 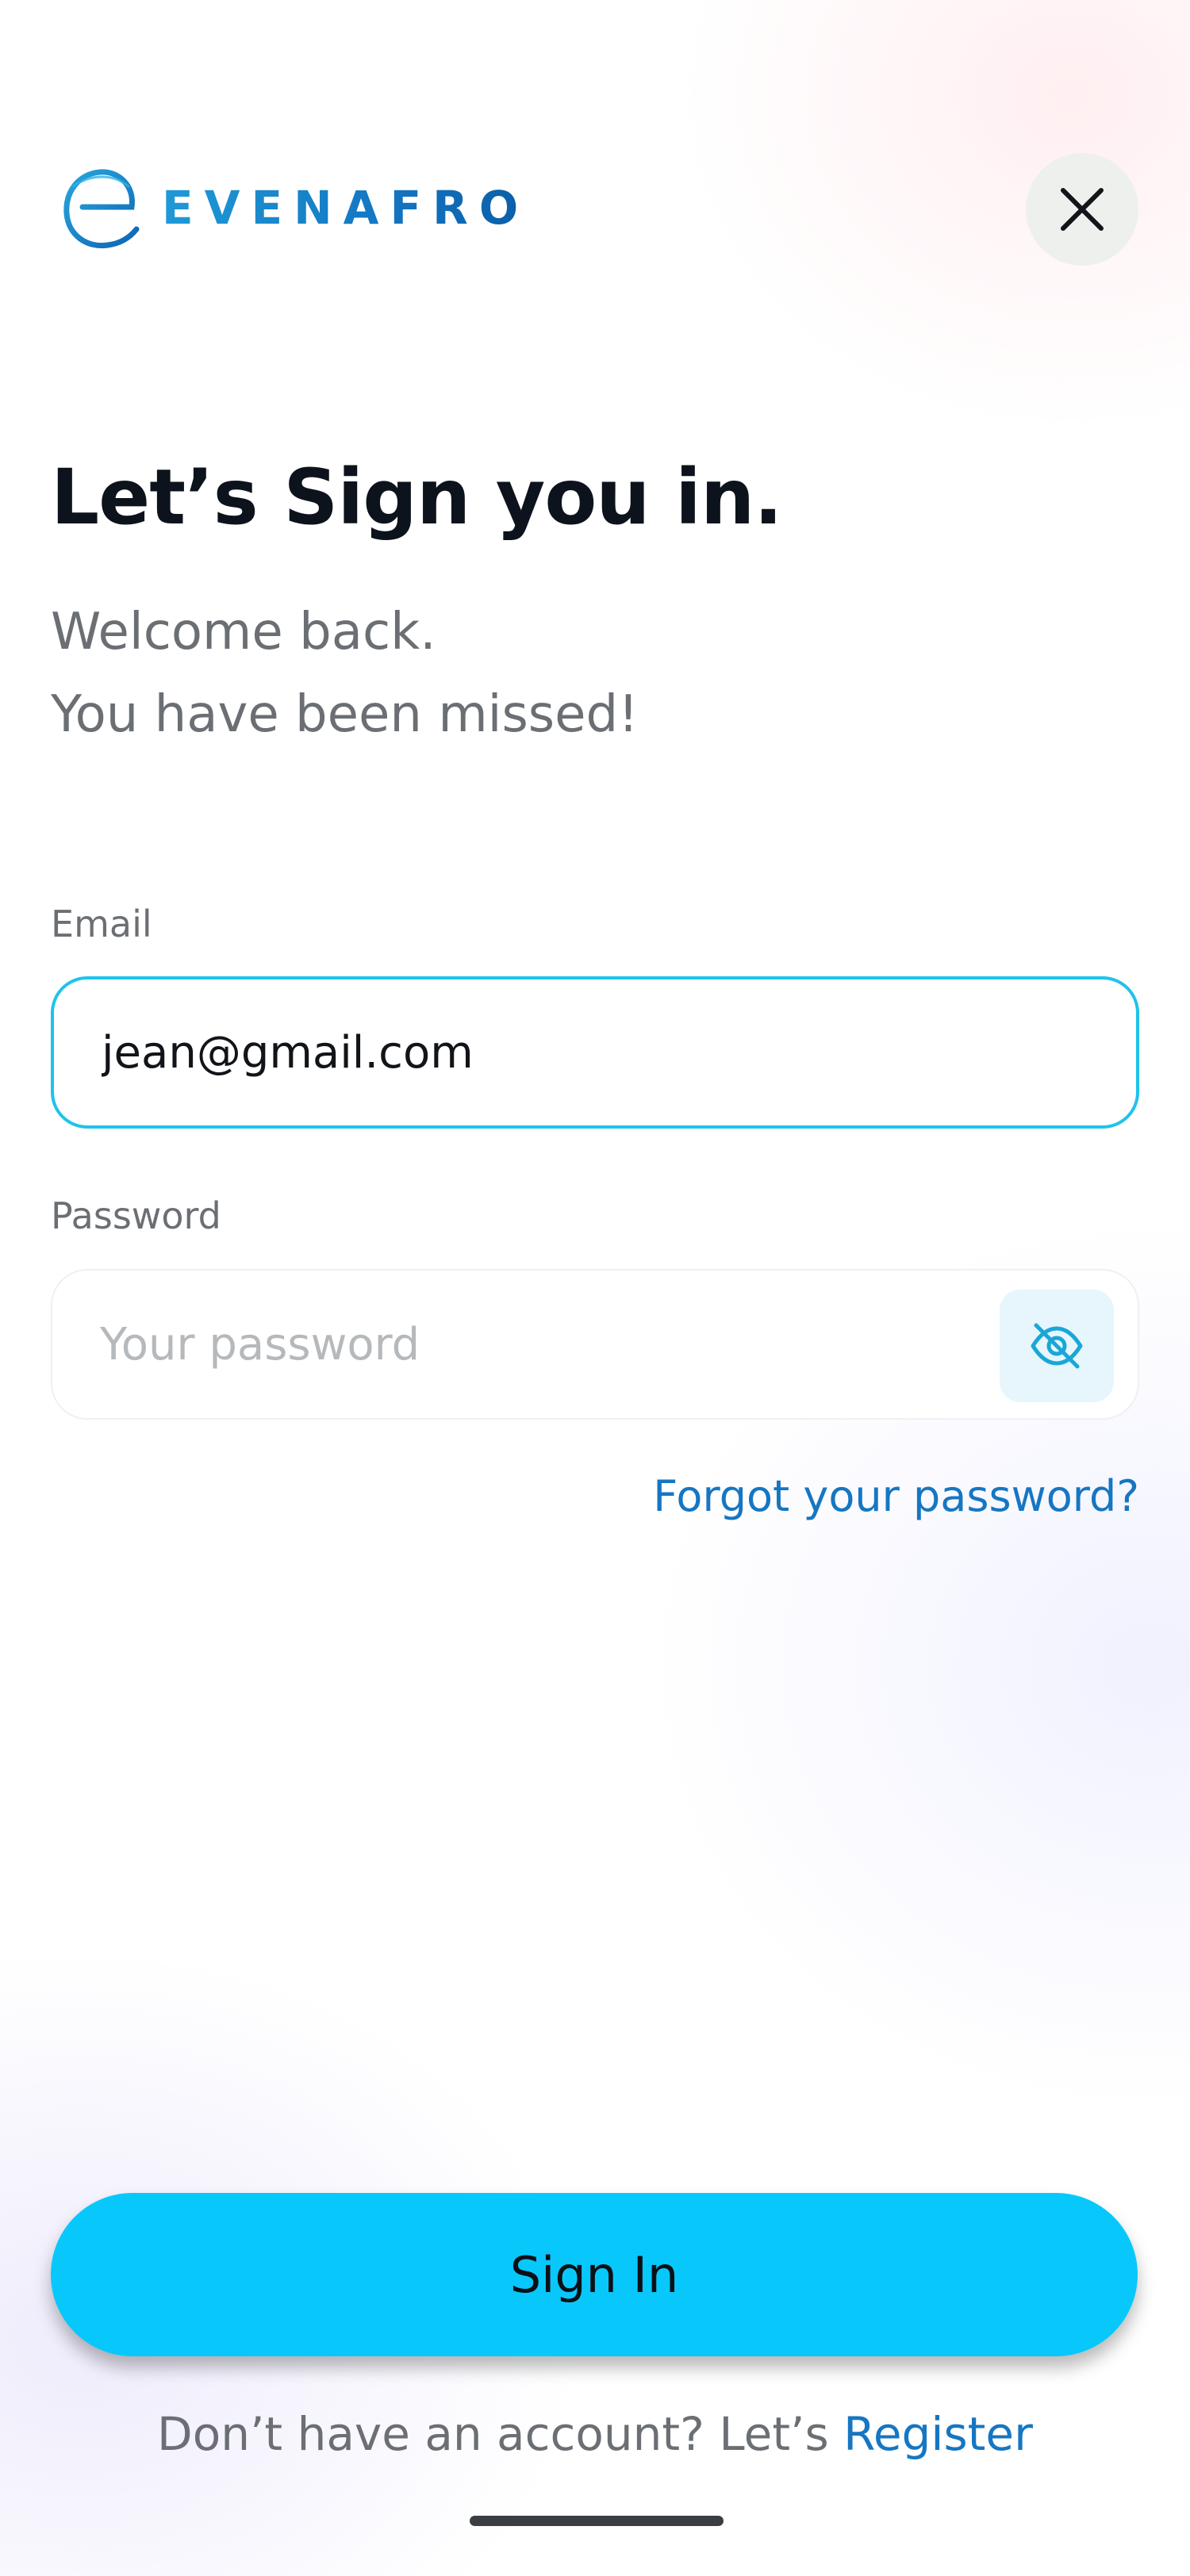 What do you see at coordinates (346, 208) in the screenshot?
I see `brand-name: EVENAFRO` at bounding box center [346, 208].